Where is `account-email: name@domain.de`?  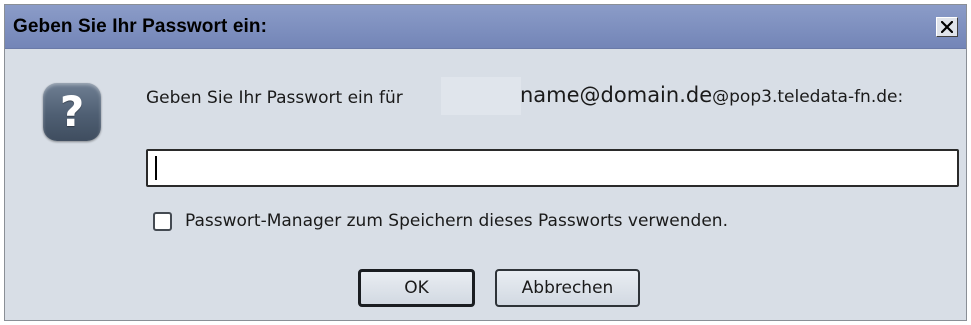 account-email: name@domain.de is located at coordinates (616, 95).